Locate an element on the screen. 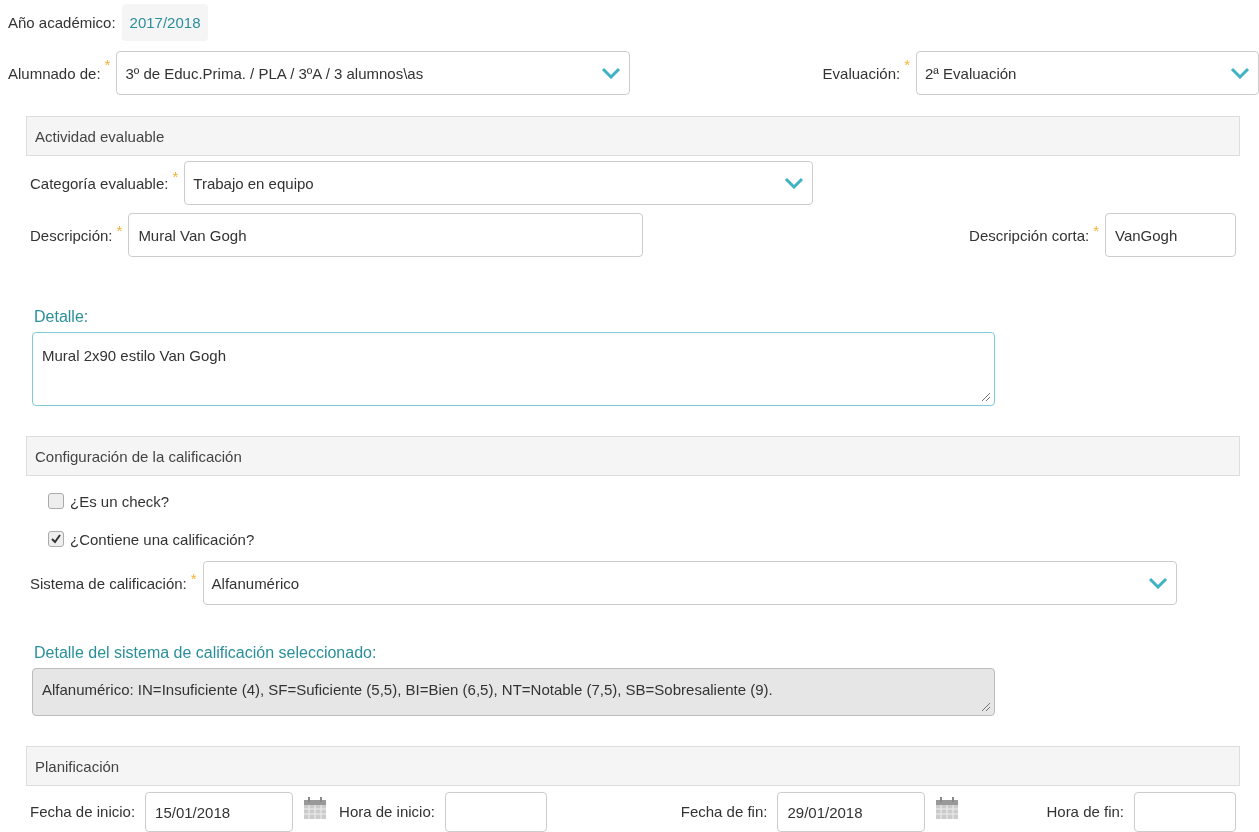  field-label: Fecha de fin: is located at coordinates (724, 811).